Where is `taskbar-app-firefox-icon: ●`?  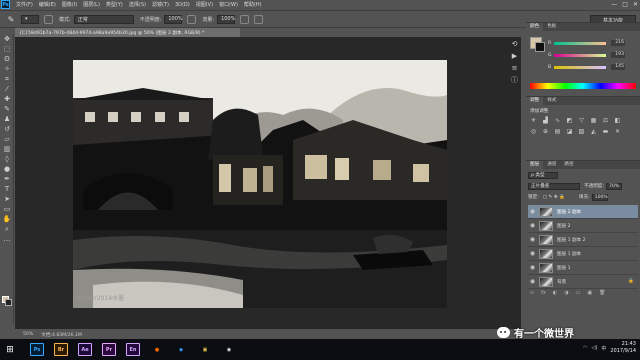
taskbar-app-firefox-icon: ● is located at coordinates (157, 349).